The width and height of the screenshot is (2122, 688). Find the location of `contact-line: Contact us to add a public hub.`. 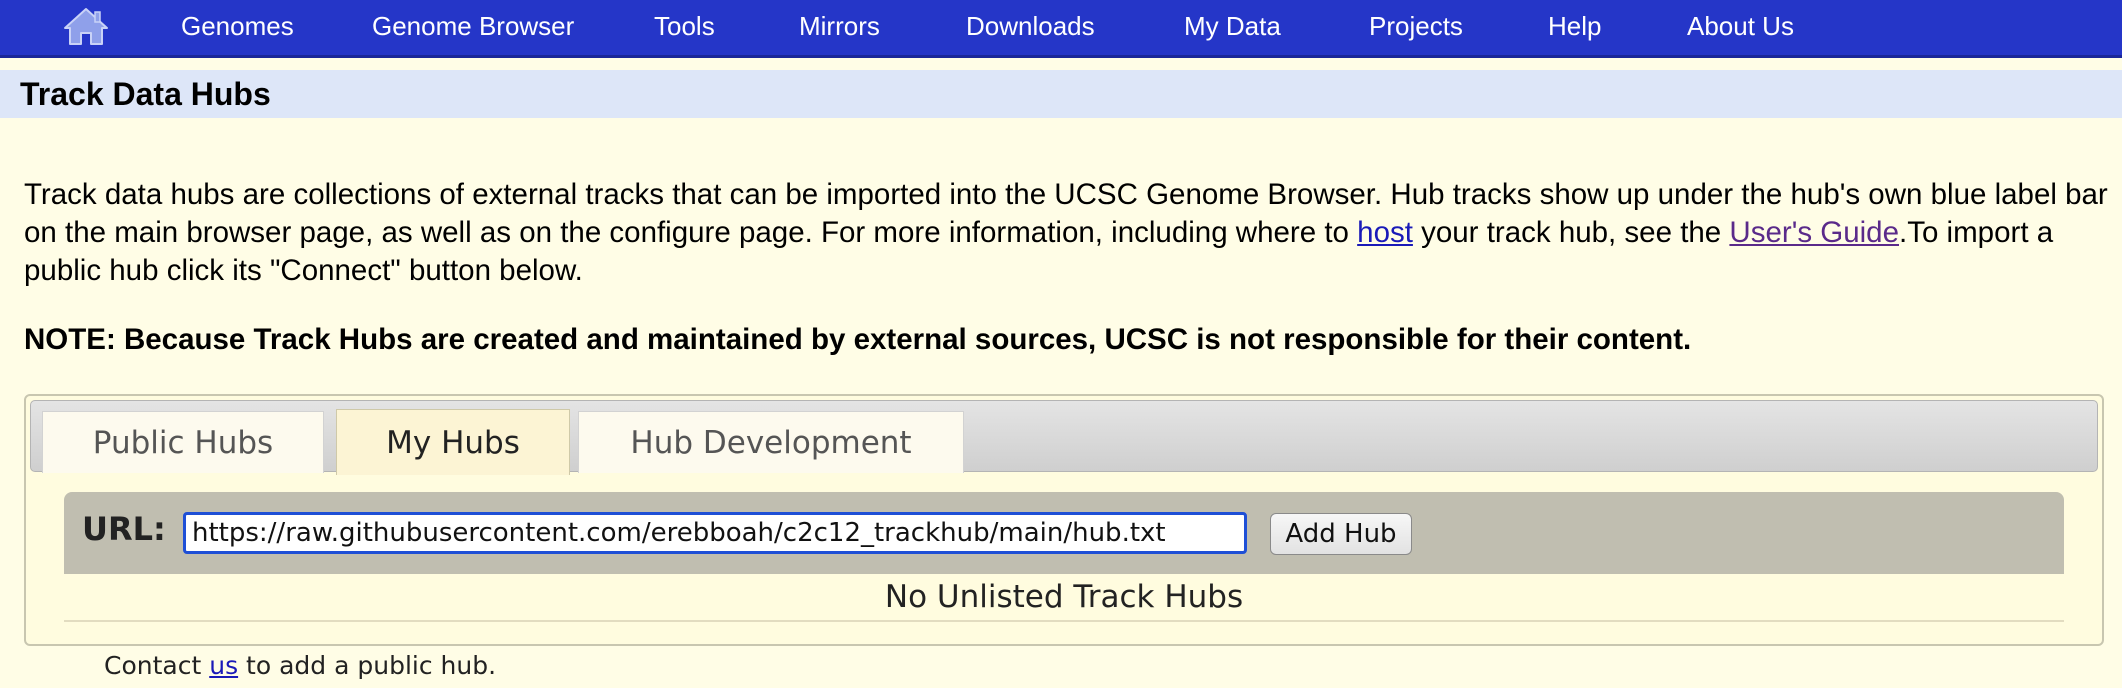

contact-line: Contact us to add a public hub. is located at coordinates (300, 665).